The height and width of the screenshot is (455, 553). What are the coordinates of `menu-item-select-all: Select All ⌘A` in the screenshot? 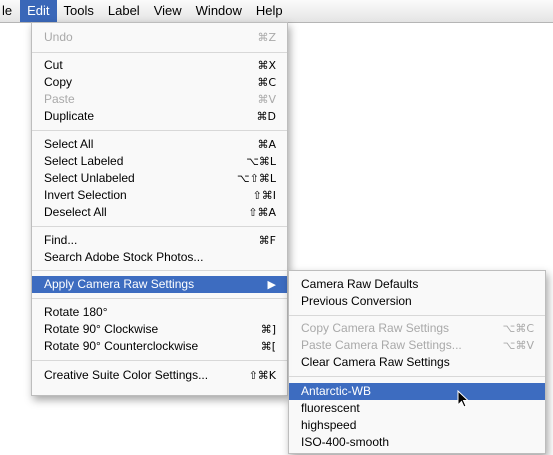 It's located at (159, 144).